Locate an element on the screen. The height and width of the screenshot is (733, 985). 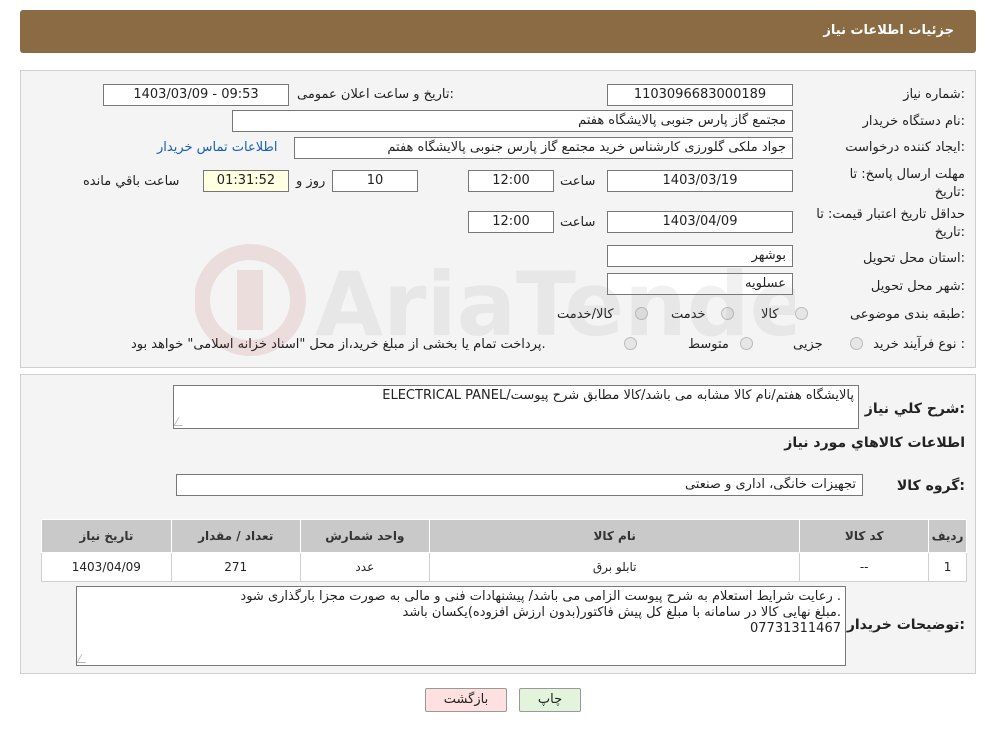
col-item-code: کد کالا is located at coordinates (864, 536).